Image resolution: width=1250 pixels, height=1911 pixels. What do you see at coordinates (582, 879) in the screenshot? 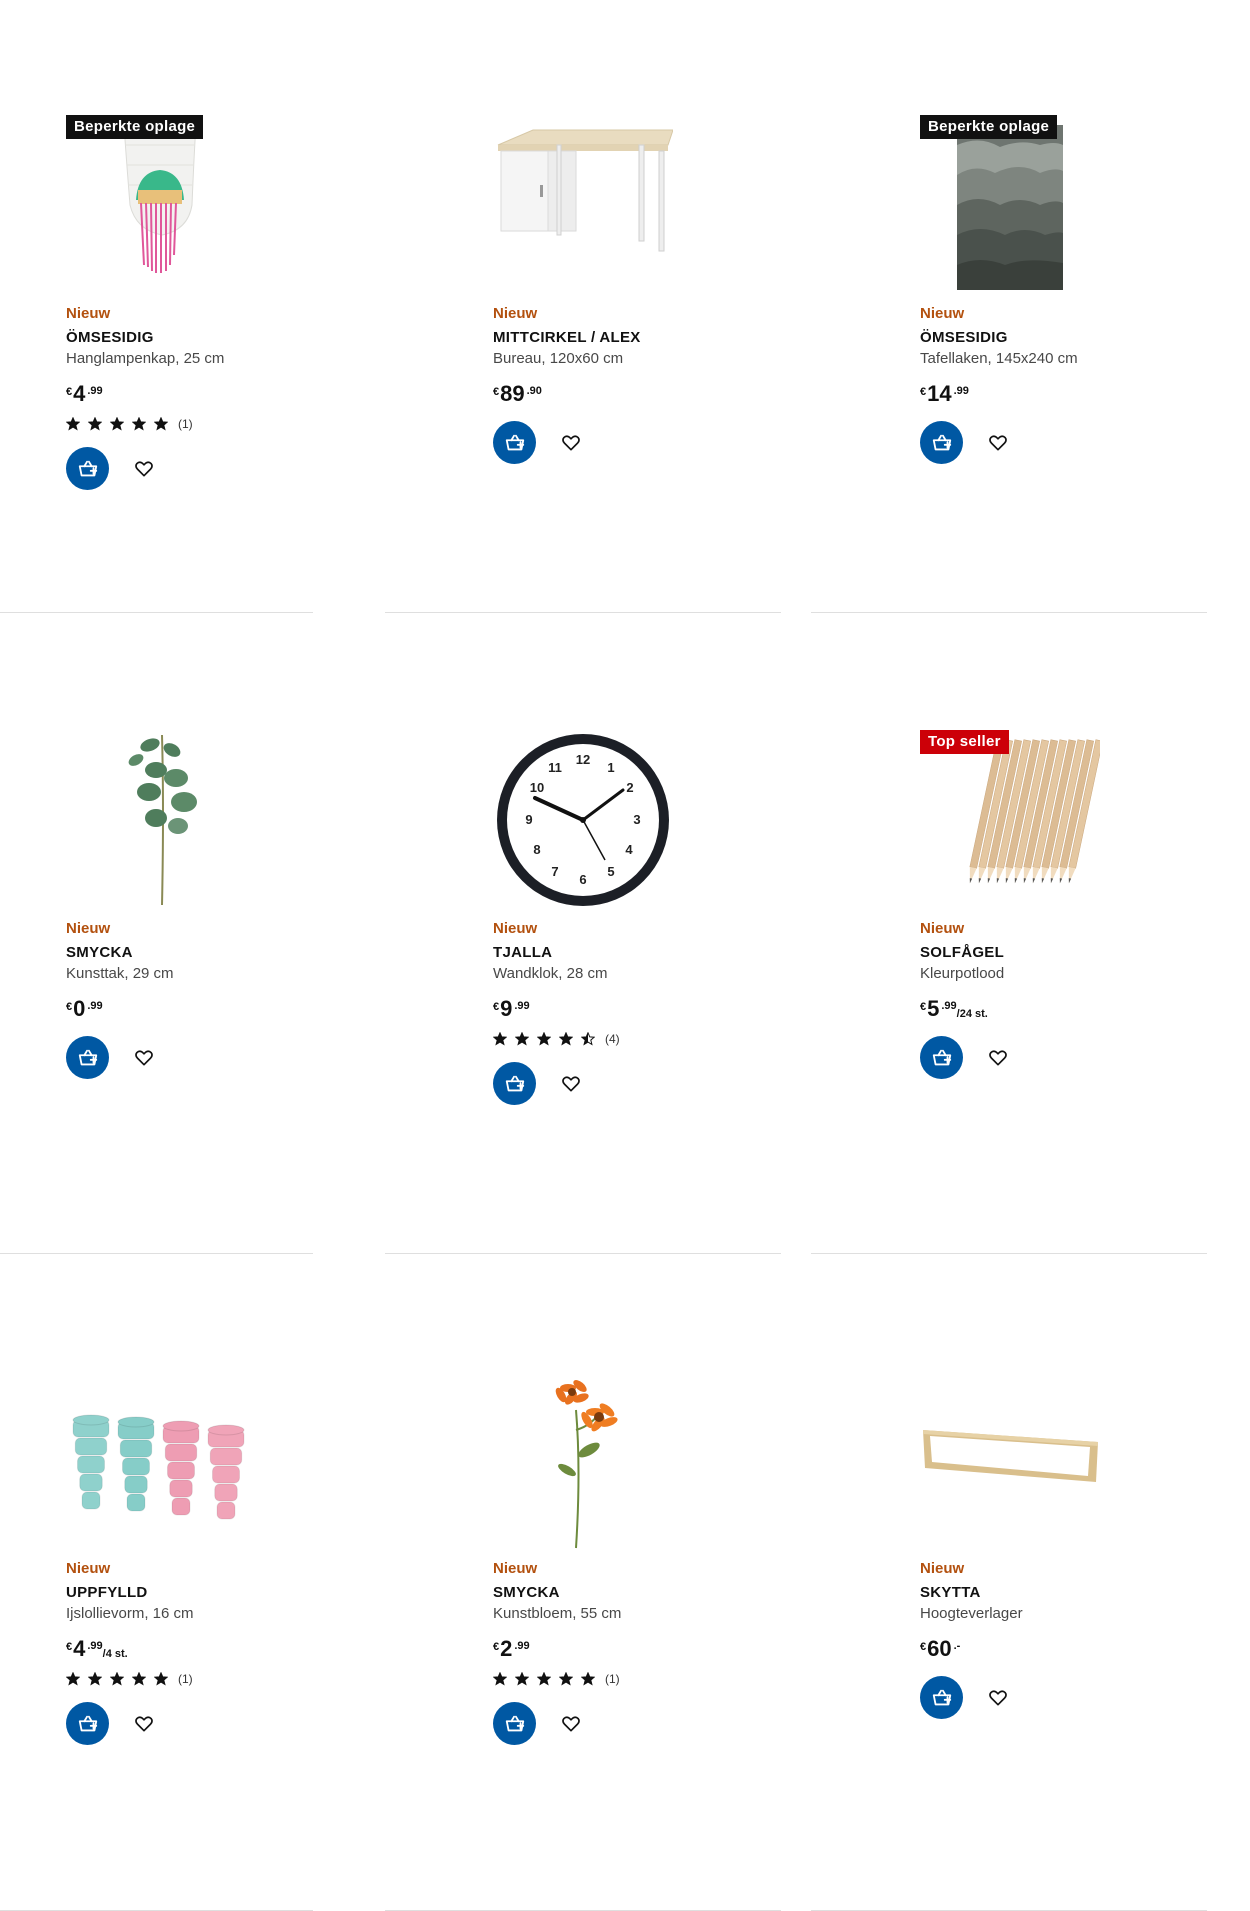
I see `svg-text: 6` at bounding box center [582, 879].